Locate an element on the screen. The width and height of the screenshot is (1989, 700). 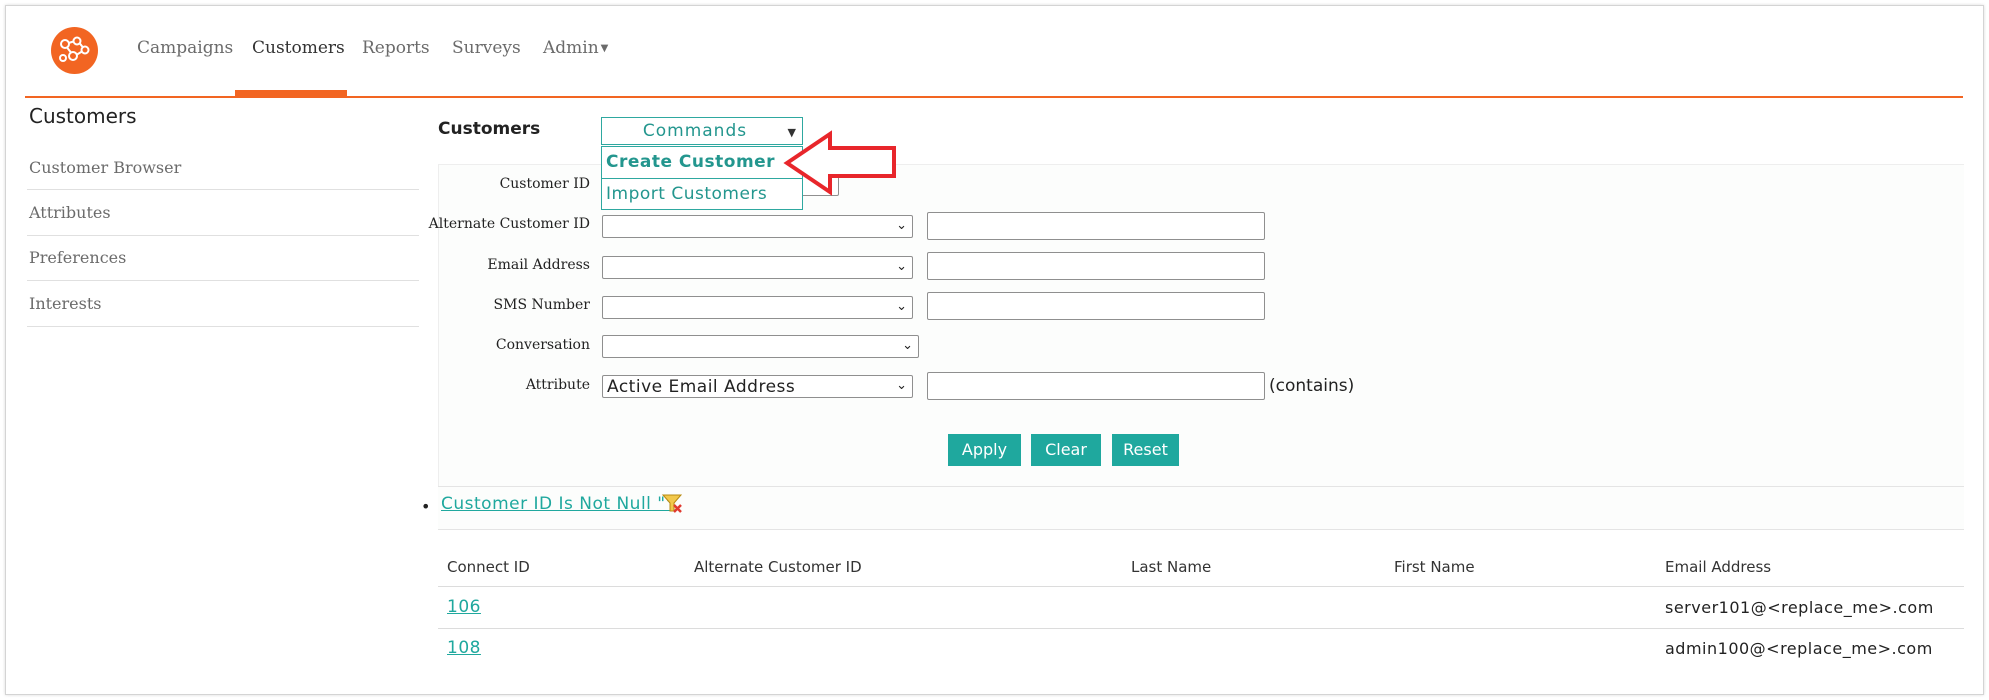
customer-link-106: 106 is located at coordinates (464, 607).